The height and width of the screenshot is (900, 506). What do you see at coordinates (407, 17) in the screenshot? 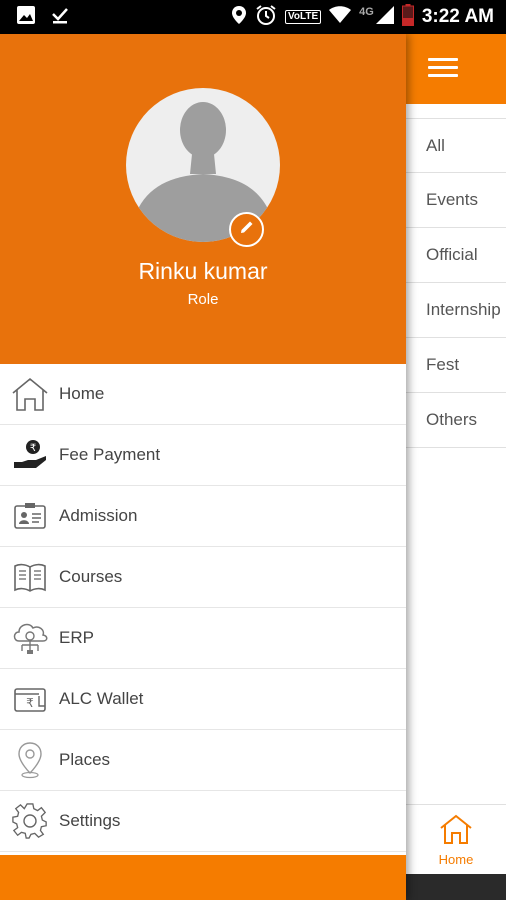
I see `battery-icon` at bounding box center [407, 17].